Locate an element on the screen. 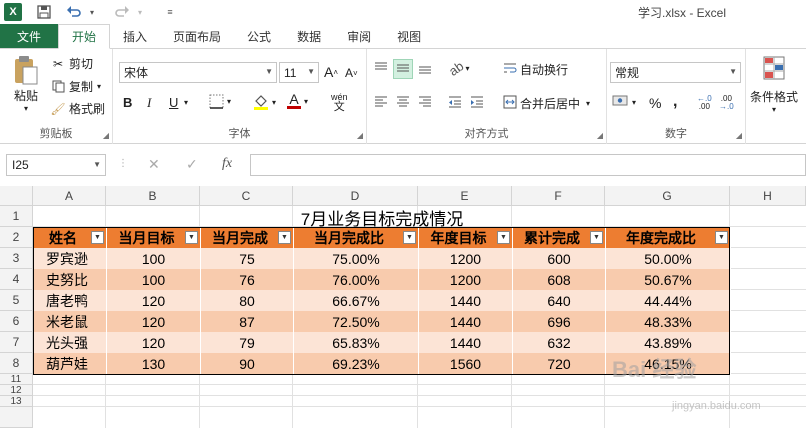  cancel-icon: ✕ is located at coordinates (154, 164).